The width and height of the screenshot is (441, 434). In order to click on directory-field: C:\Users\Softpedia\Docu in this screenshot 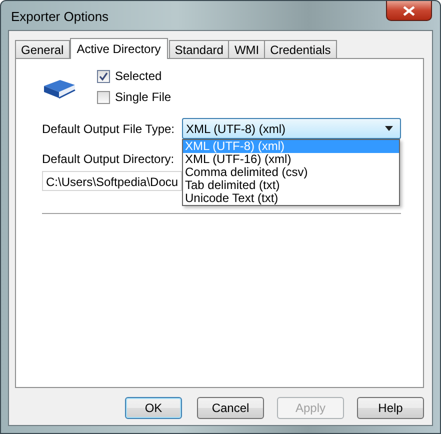, I will do `click(112, 181)`.